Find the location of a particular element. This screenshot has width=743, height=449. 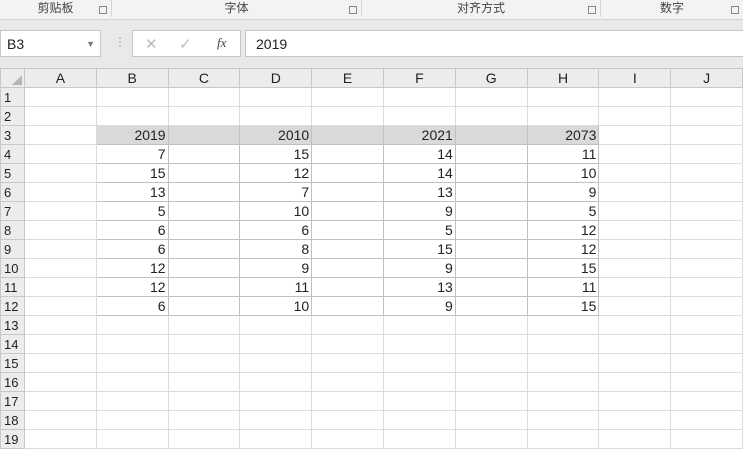

cell-J18 is located at coordinates (706, 420).